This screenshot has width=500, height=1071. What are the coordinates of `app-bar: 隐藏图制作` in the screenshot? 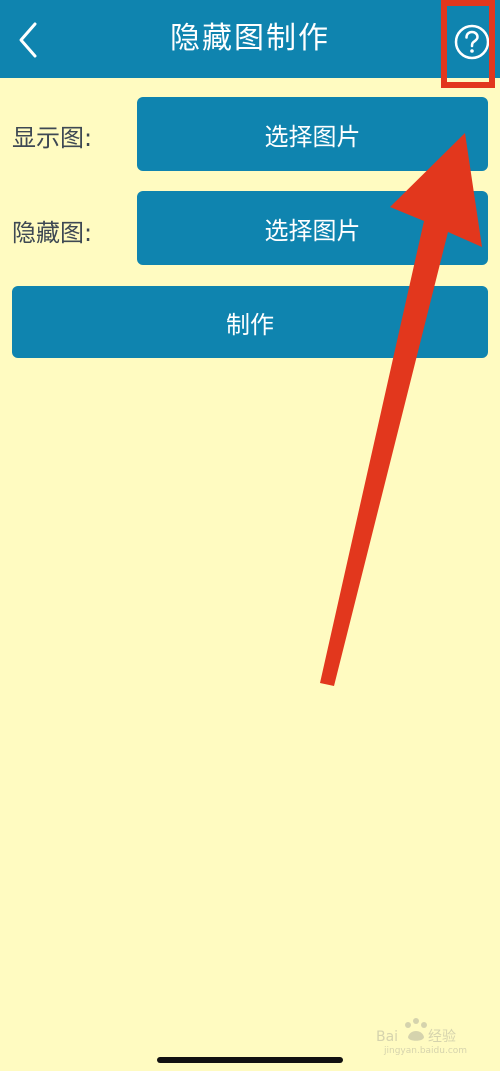 It's located at (250, 39).